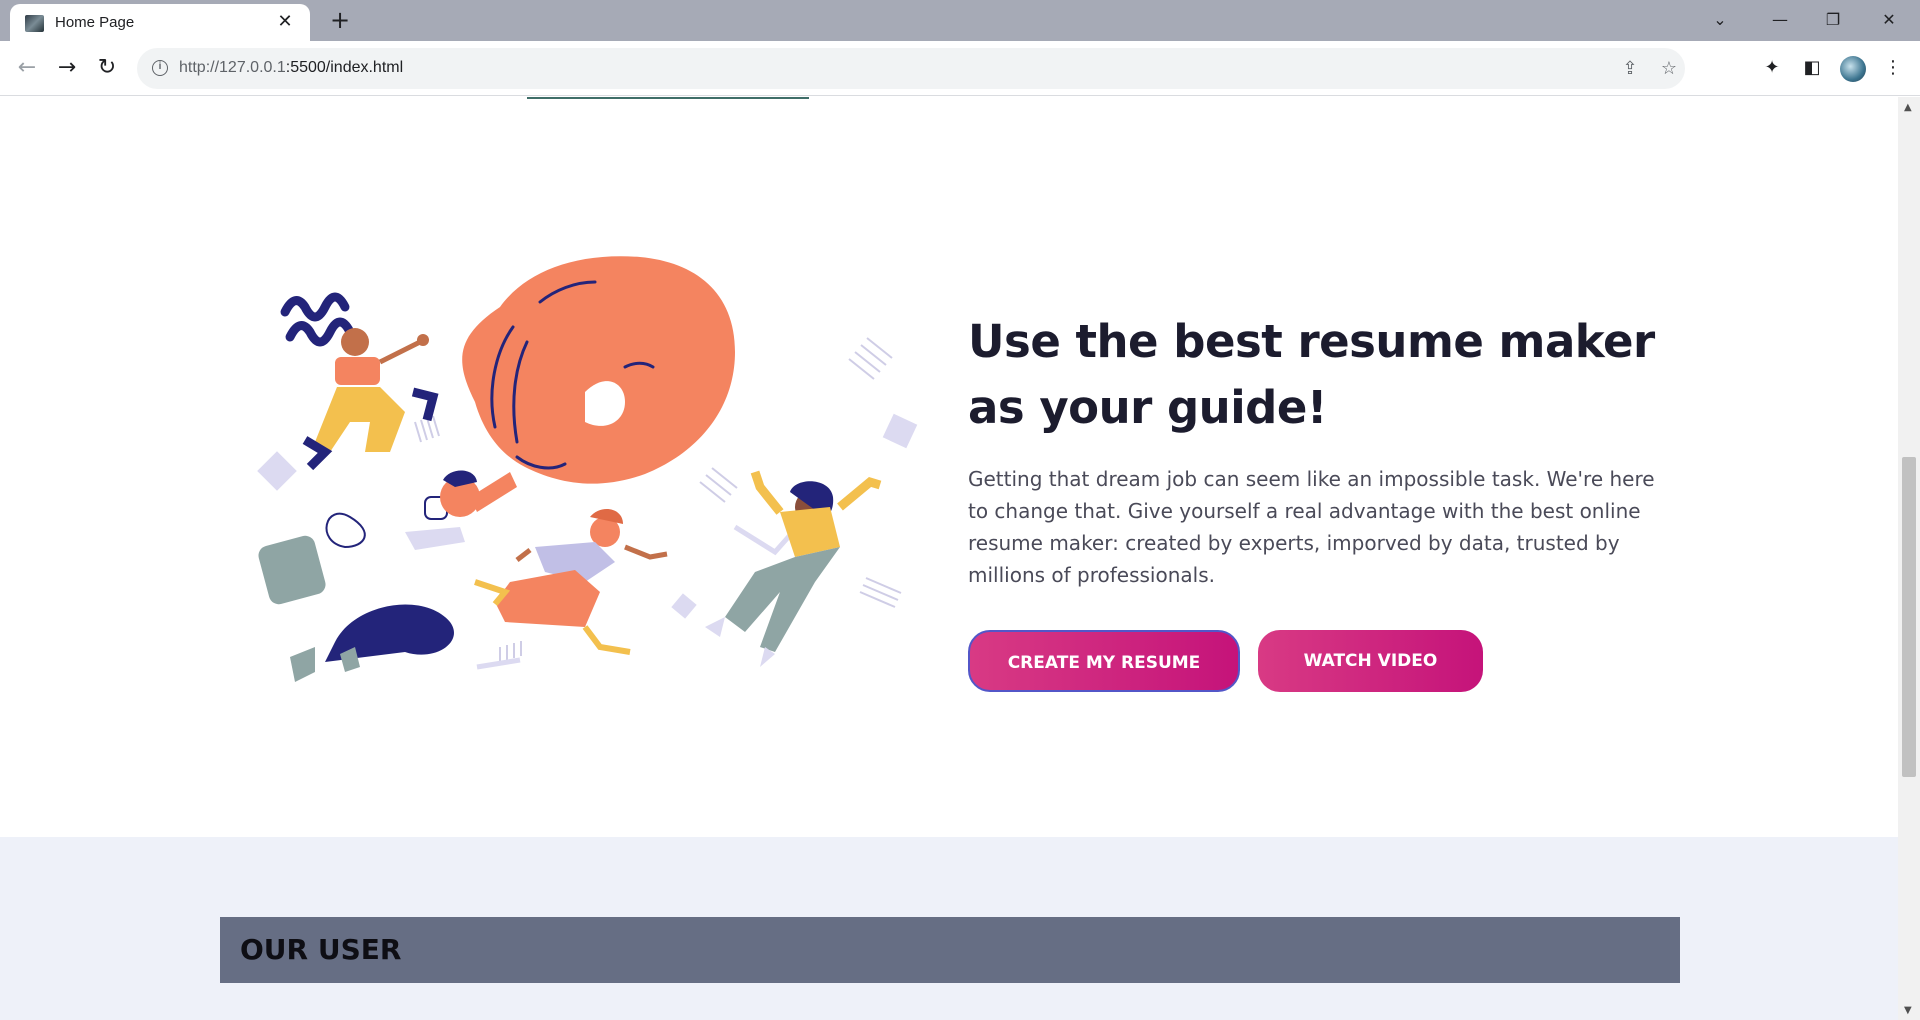 This screenshot has width=1920, height=1020. What do you see at coordinates (668, 98) in the screenshot?
I see `section-divider-line` at bounding box center [668, 98].